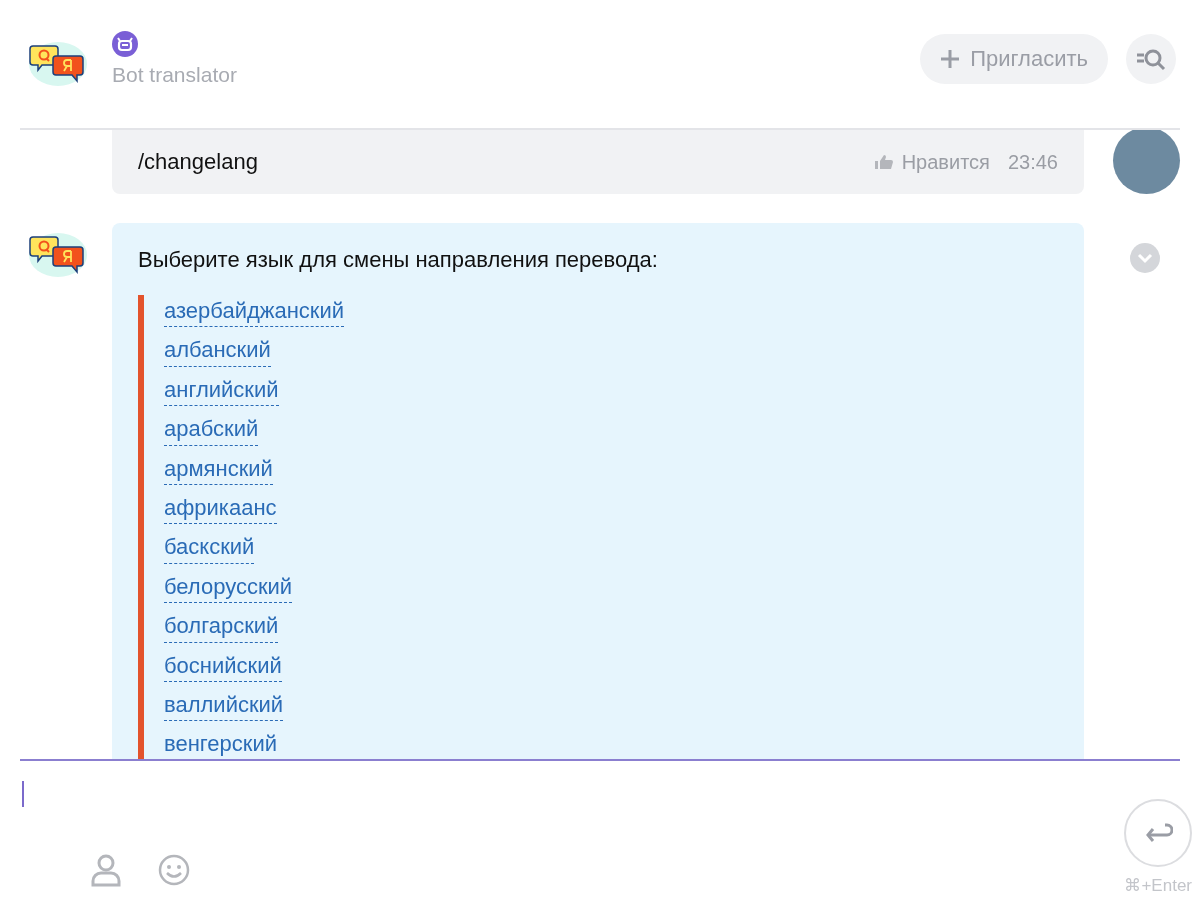 The image size is (1196, 904). What do you see at coordinates (221, 743) in the screenshot?
I see `language-link: венгерский` at bounding box center [221, 743].